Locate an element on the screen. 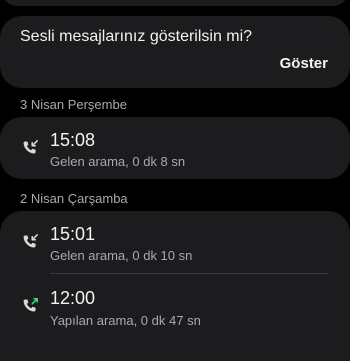 Image resolution: width=350 pixels, height=361 pixels. call-time: 15:01 is located at coordinates (73, 234).